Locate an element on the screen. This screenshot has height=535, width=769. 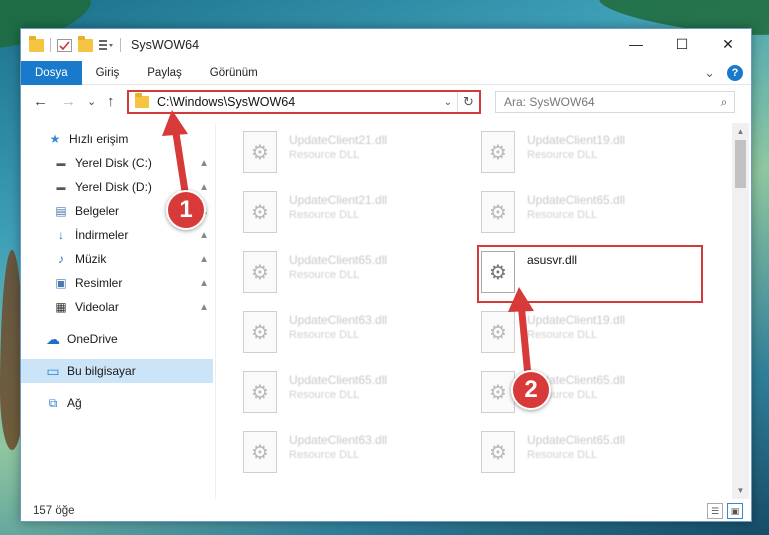
item-count: 157 öğe is located at coordinates (54, 511).